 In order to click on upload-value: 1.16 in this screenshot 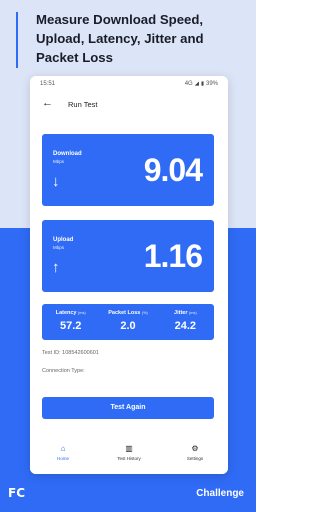, I will do `click(173, 256)`.